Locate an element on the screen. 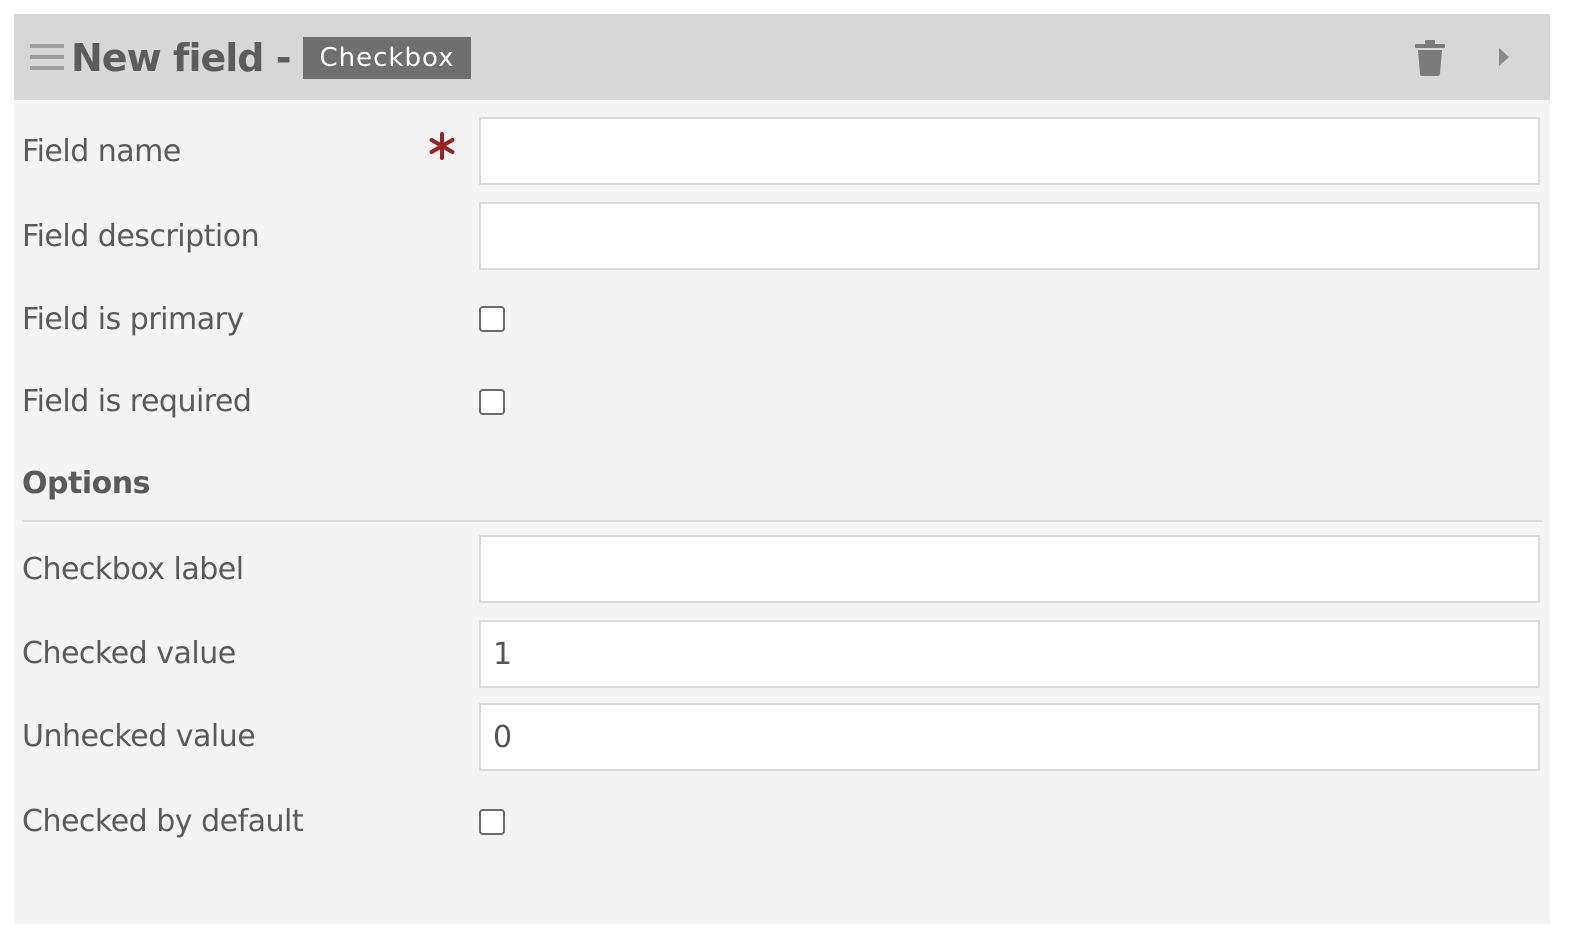  field-description-label: Field description is located at coordinates (141, 236).